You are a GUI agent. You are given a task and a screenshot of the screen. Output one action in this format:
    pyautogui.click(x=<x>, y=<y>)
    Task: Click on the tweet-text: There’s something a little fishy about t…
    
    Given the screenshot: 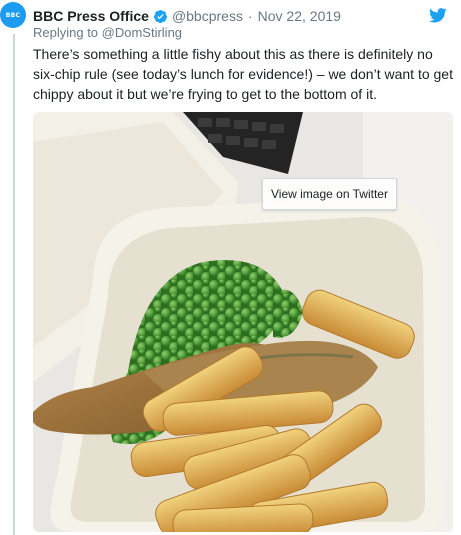 What is the action you would take?
    pyautogui.click(x=243, y=74)
    